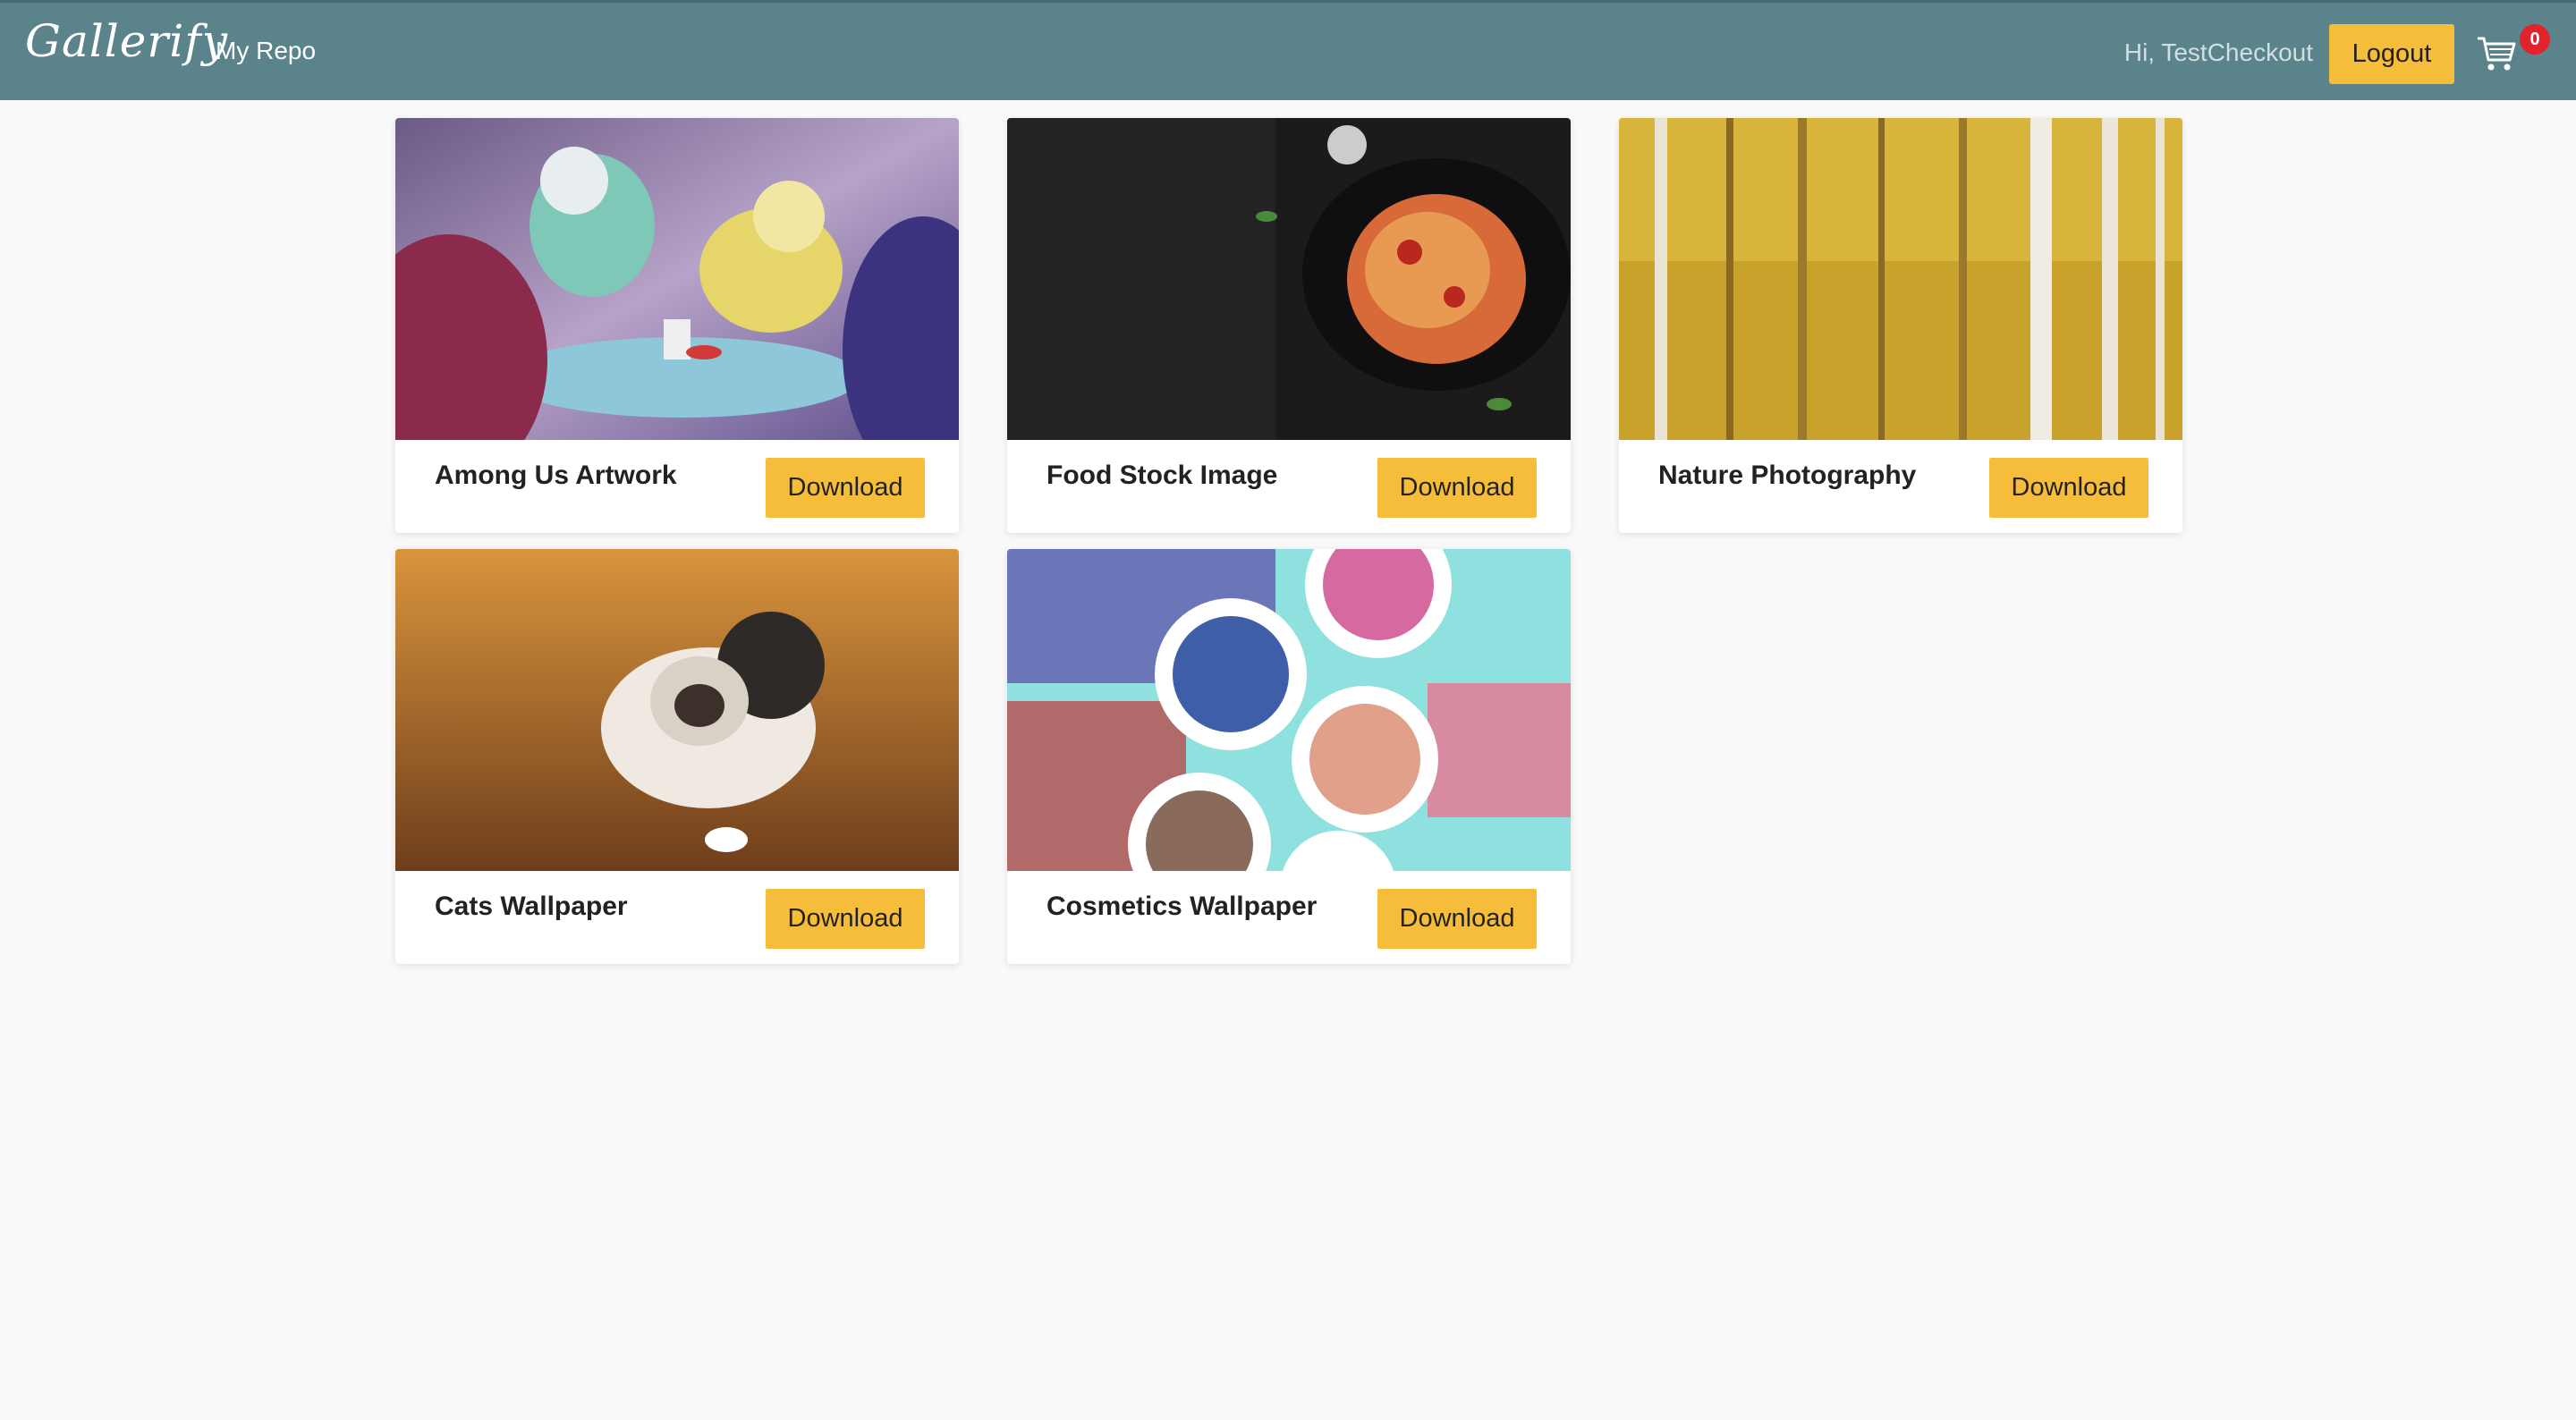  I want to click on card-title: Cats Wallpaper, so click(531, 906).